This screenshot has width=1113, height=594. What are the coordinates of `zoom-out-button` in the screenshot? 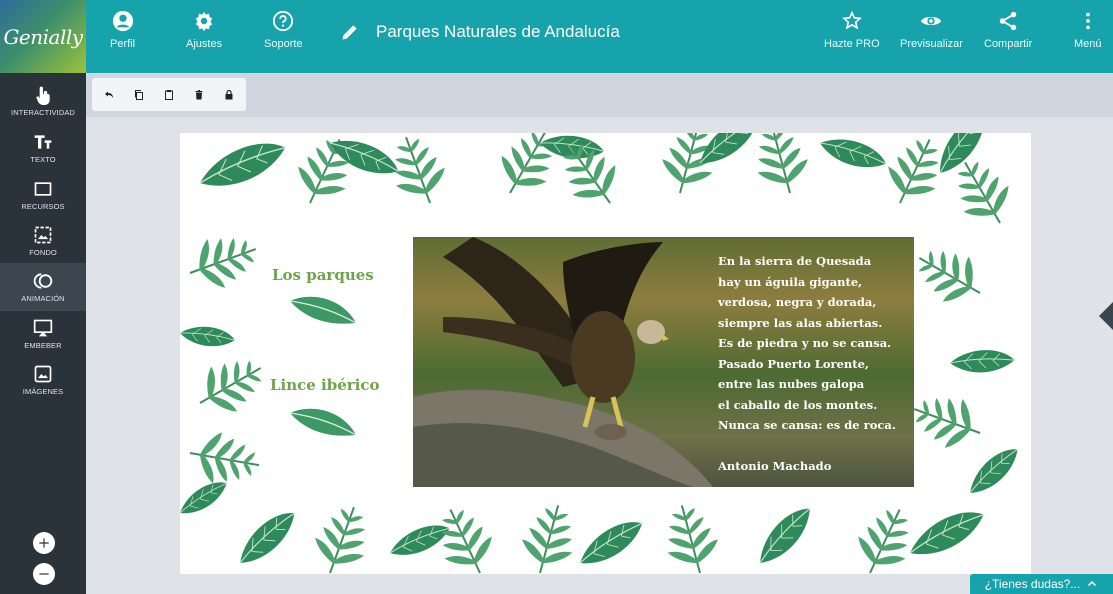 It's located at (44, 574).